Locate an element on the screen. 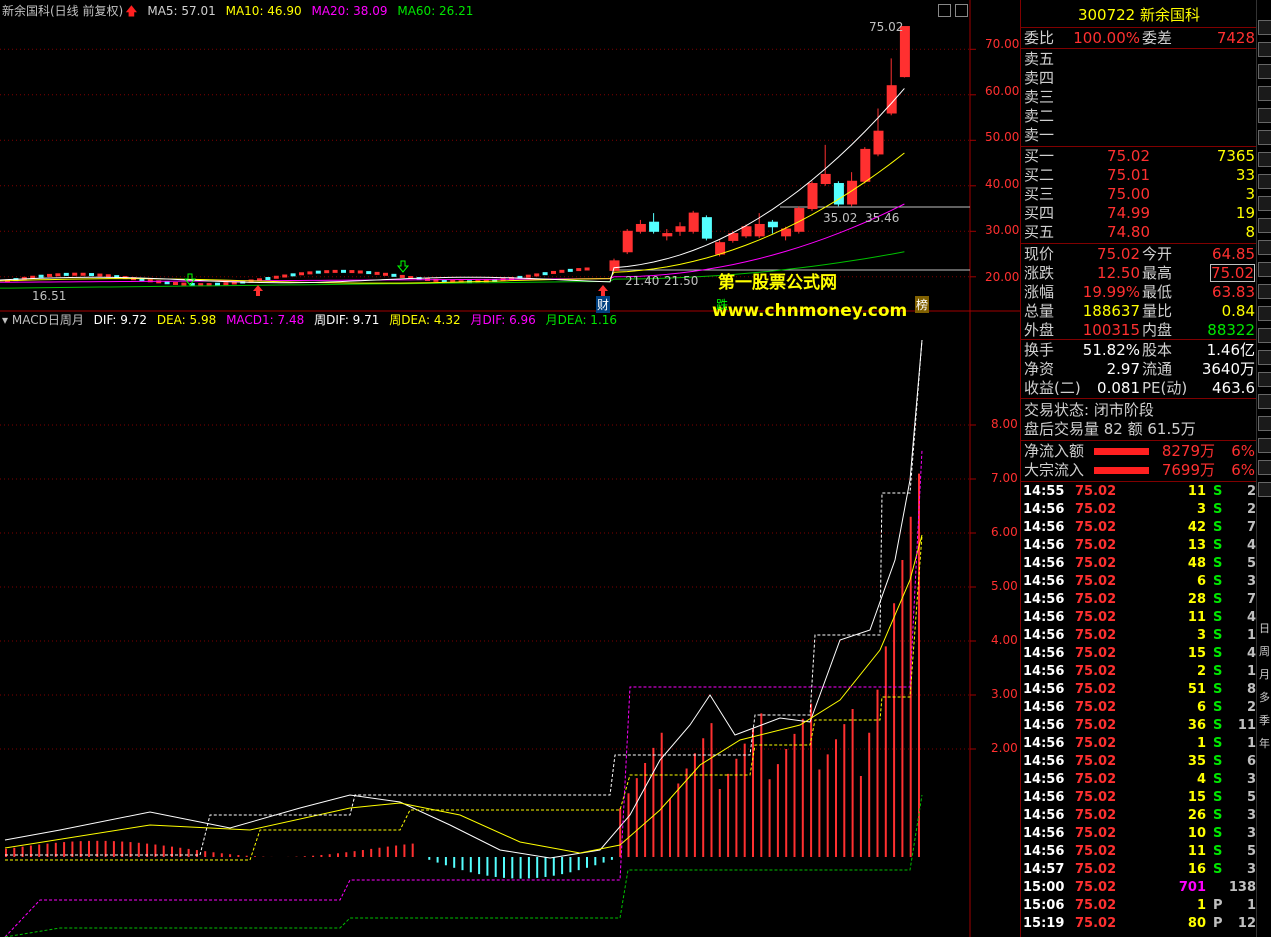 The width and height of the screenshot is (1271, 937). tick-row: 14:56 75.02 26 S 3 is located at coordinates (1139, 816).